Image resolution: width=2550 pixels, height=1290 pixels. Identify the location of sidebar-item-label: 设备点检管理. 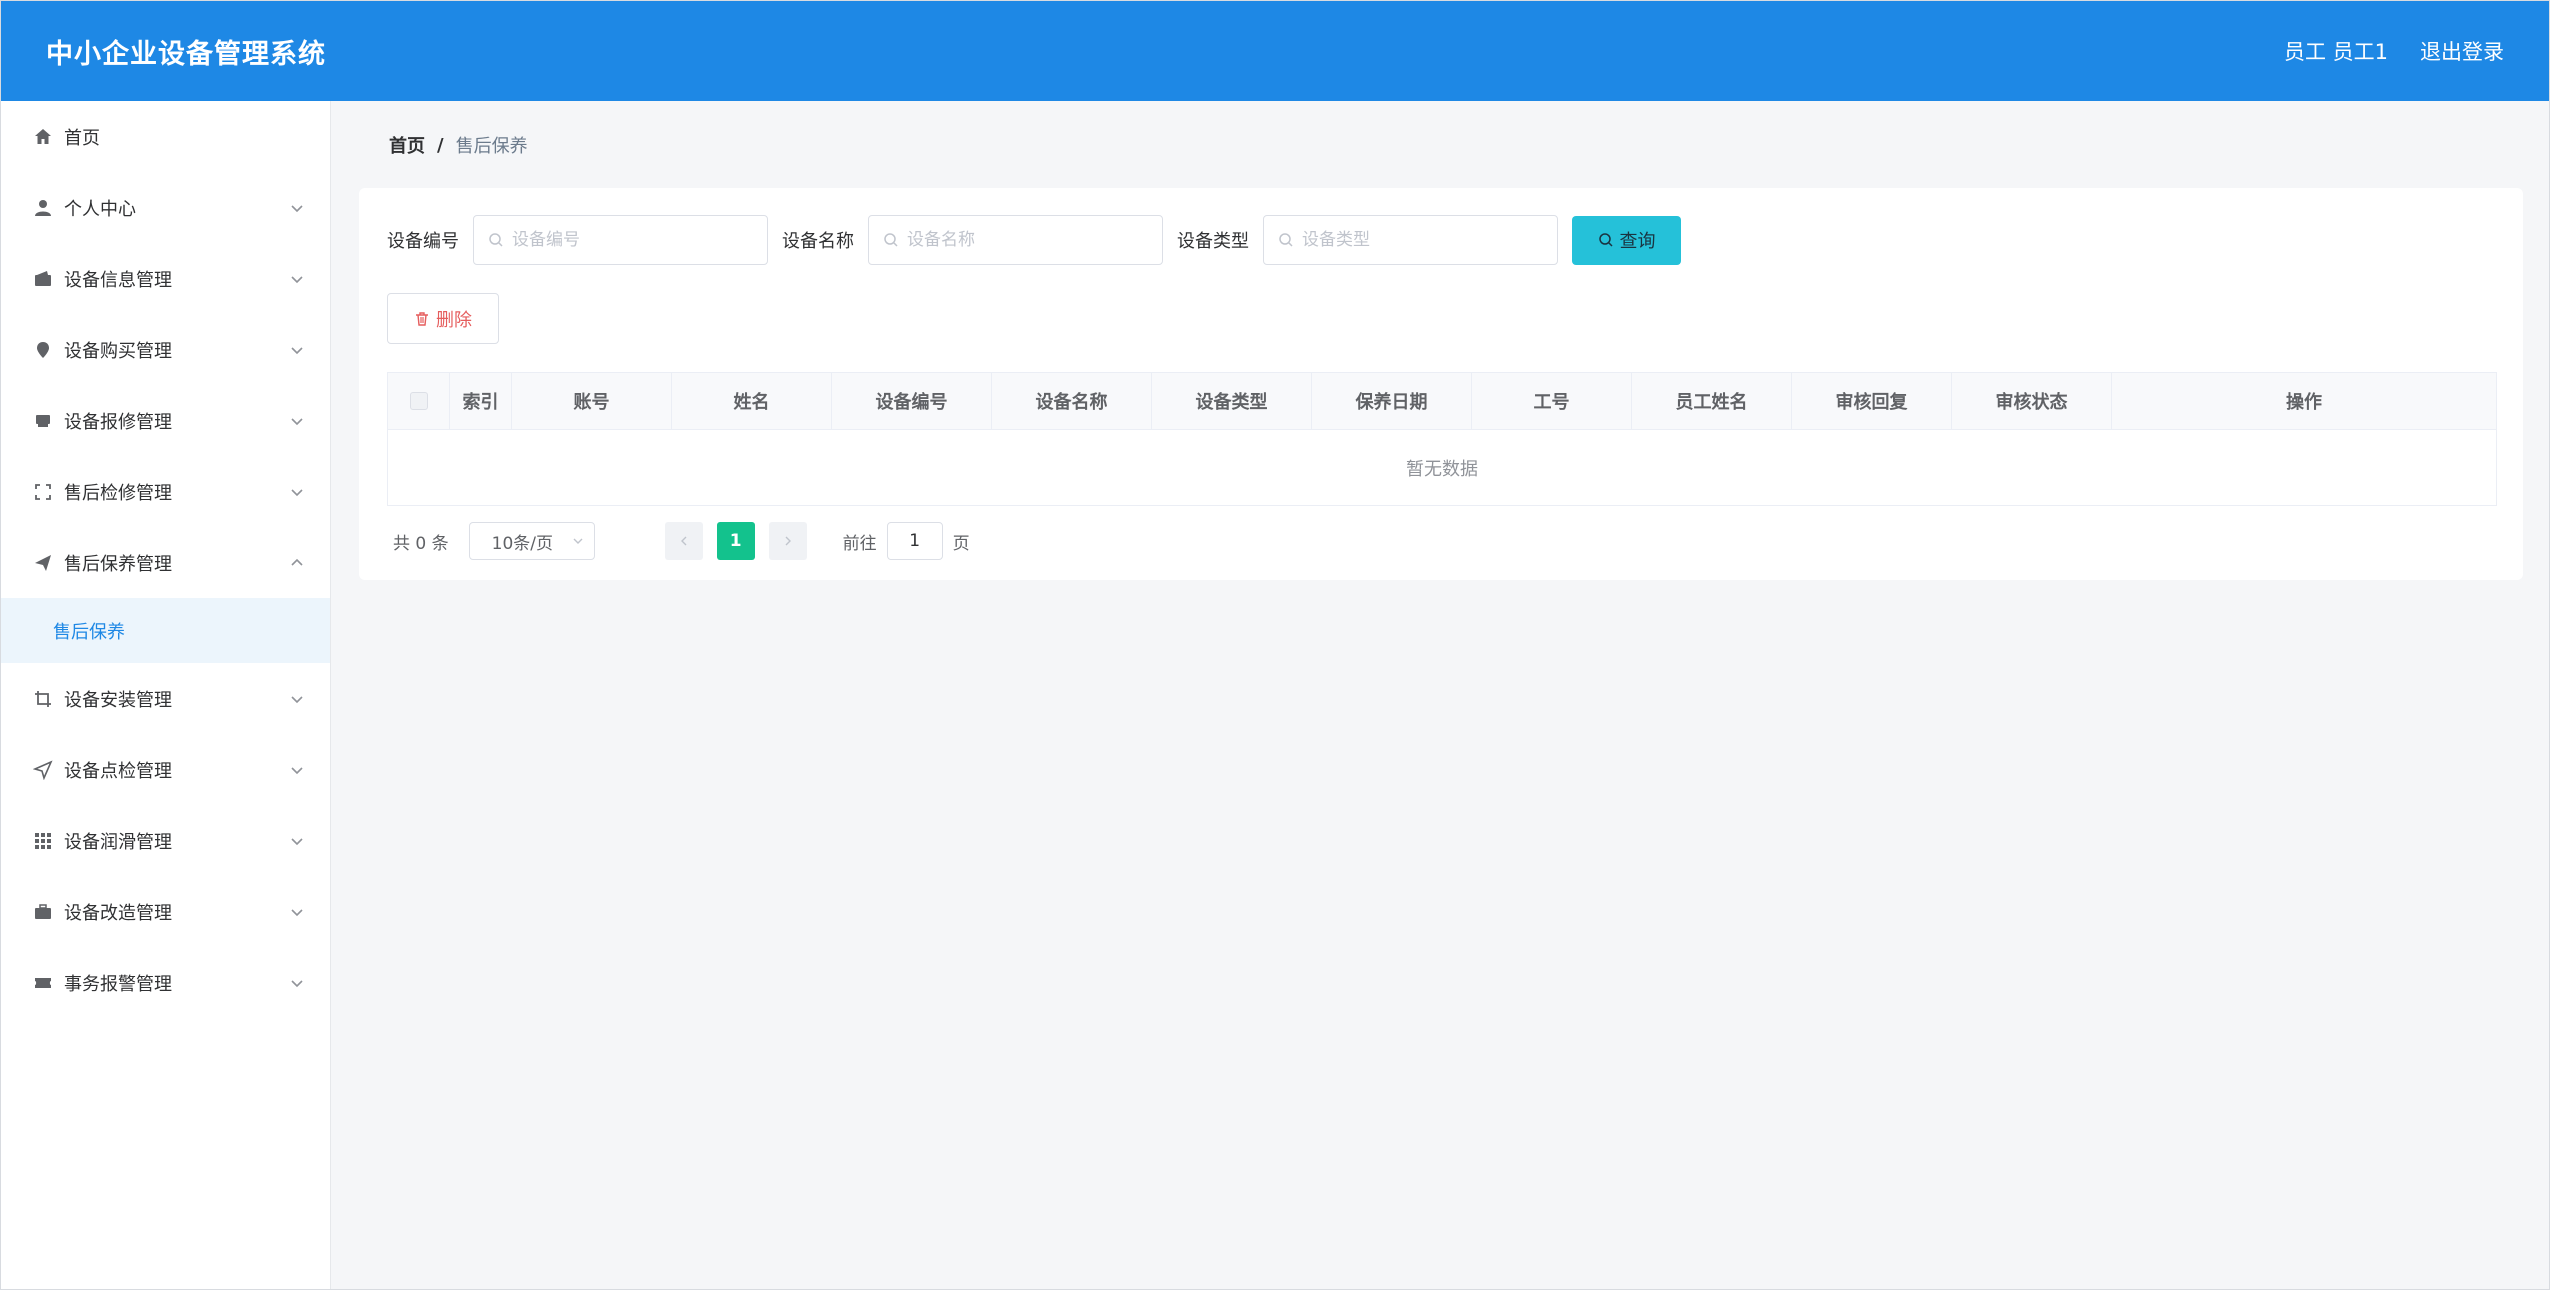
(118, 771).